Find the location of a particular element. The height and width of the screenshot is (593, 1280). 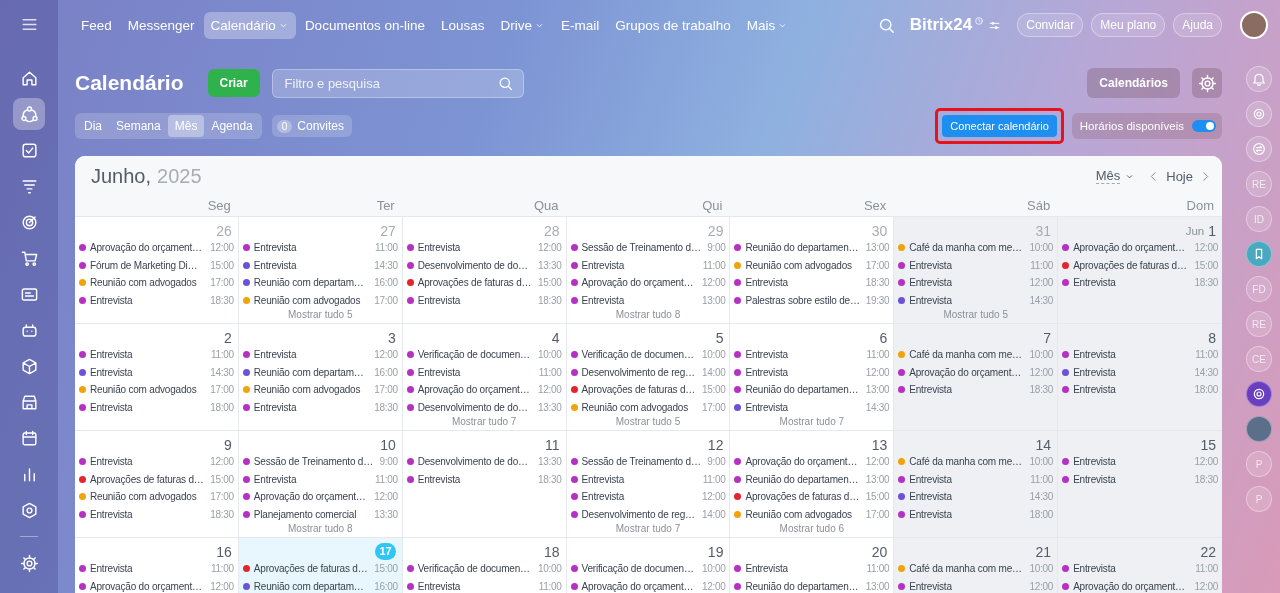

calendar-event: Palestras sobre estilo de… 19:30 is located at coordinates (812, 300).